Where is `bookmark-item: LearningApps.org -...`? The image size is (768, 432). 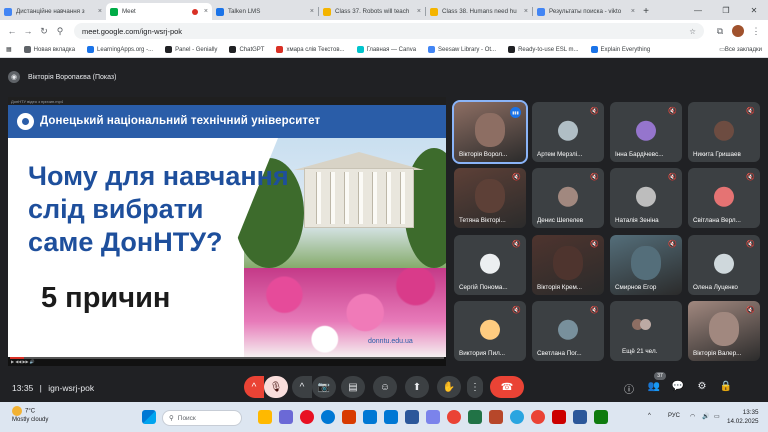 bookmark-item: LearningApps.org -... is located at coordinates (120, 49).